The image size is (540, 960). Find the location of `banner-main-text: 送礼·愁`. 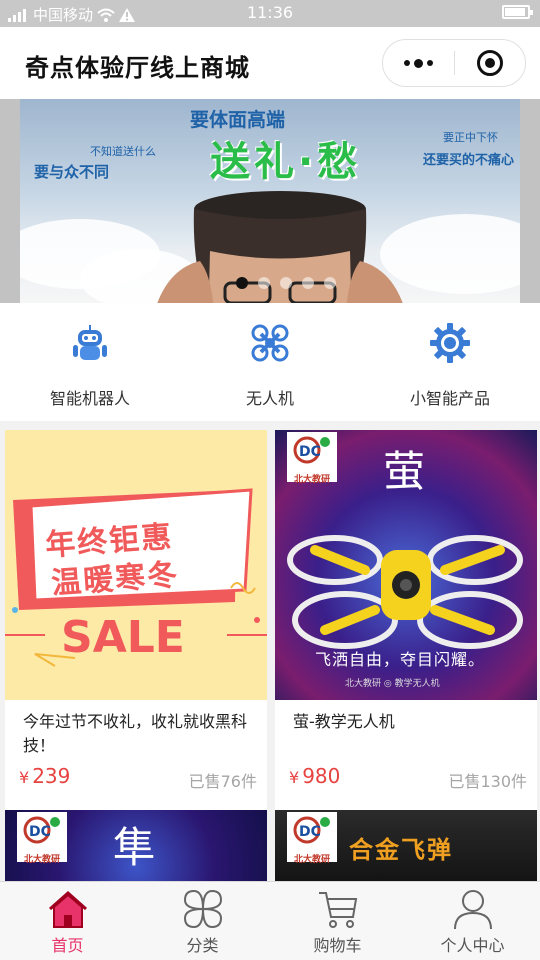

banner-main-text: 送礼·愁 is located at coordinates (286, 162).